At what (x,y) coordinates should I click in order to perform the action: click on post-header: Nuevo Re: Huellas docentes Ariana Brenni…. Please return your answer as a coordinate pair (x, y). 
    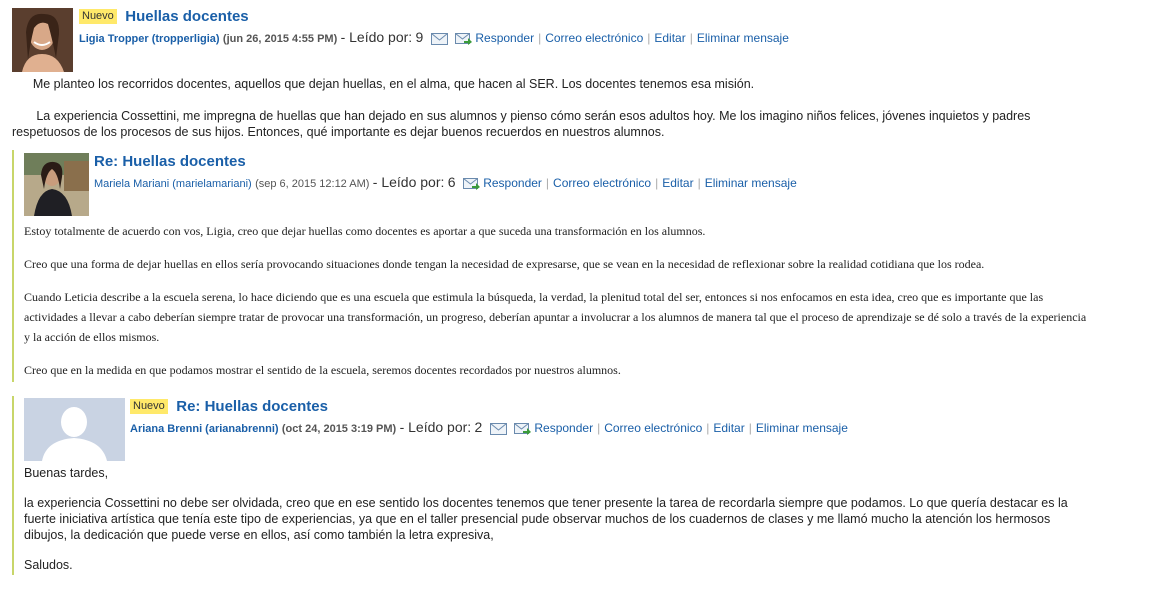
    Looking at the image, I should click on (489, 417).